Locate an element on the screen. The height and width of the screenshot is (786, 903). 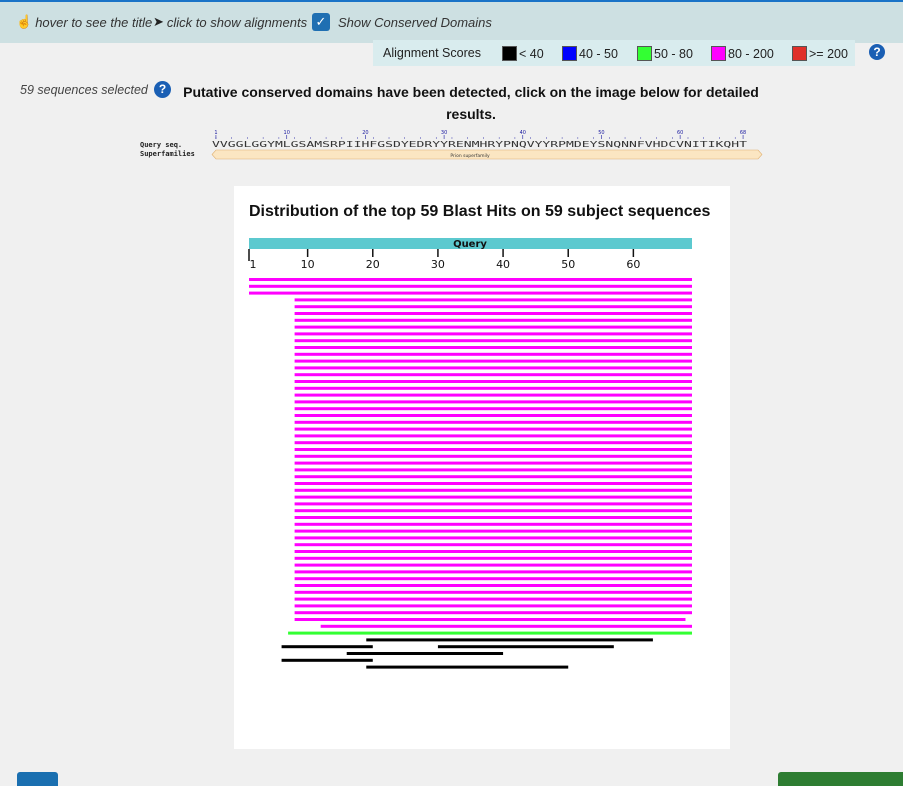
click-hint: ➤ click to show alignments is located at coordinates (230, 22).